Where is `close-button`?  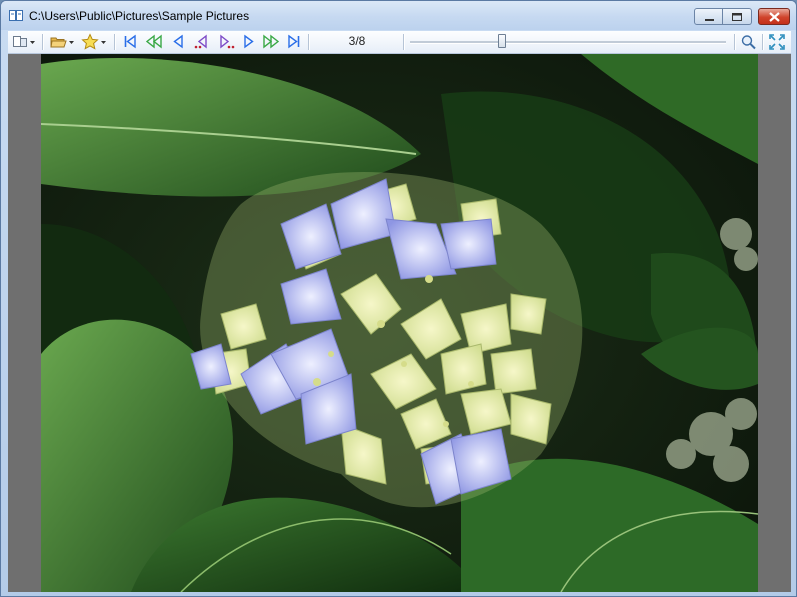 close-button is located at coordinates (774, 16).